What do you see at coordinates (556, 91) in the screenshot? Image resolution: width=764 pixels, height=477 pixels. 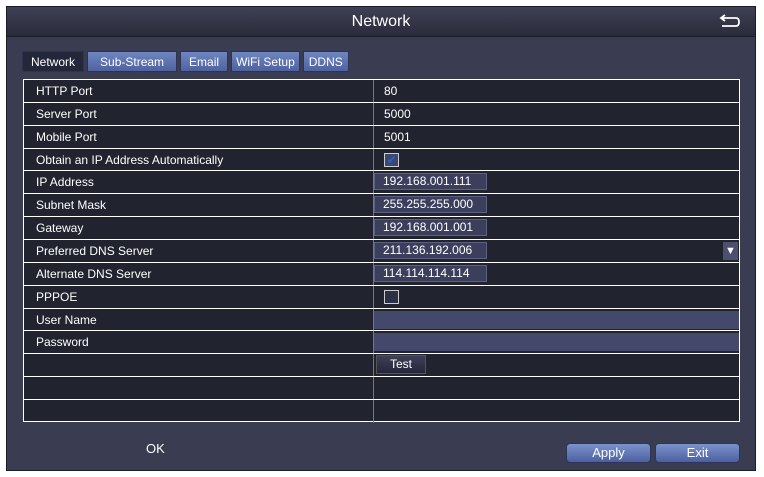 I see `http-port-field: 80` at bounding box center [556, 91].